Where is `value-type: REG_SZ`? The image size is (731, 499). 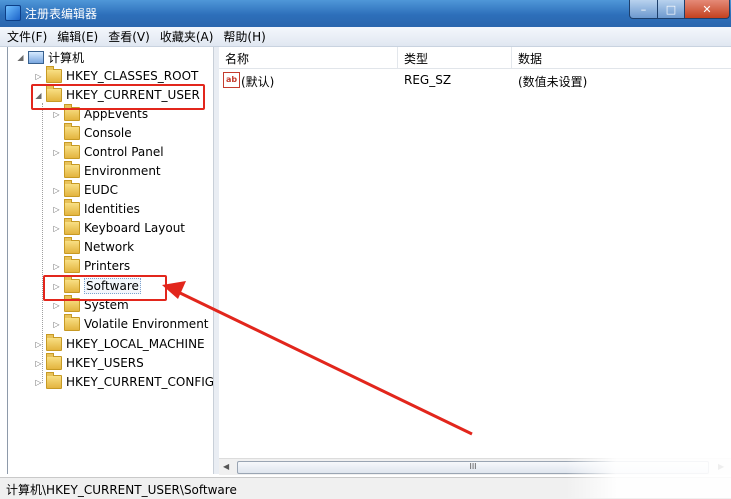 value-type: REG_SZ is located at coordinates (428, 80).